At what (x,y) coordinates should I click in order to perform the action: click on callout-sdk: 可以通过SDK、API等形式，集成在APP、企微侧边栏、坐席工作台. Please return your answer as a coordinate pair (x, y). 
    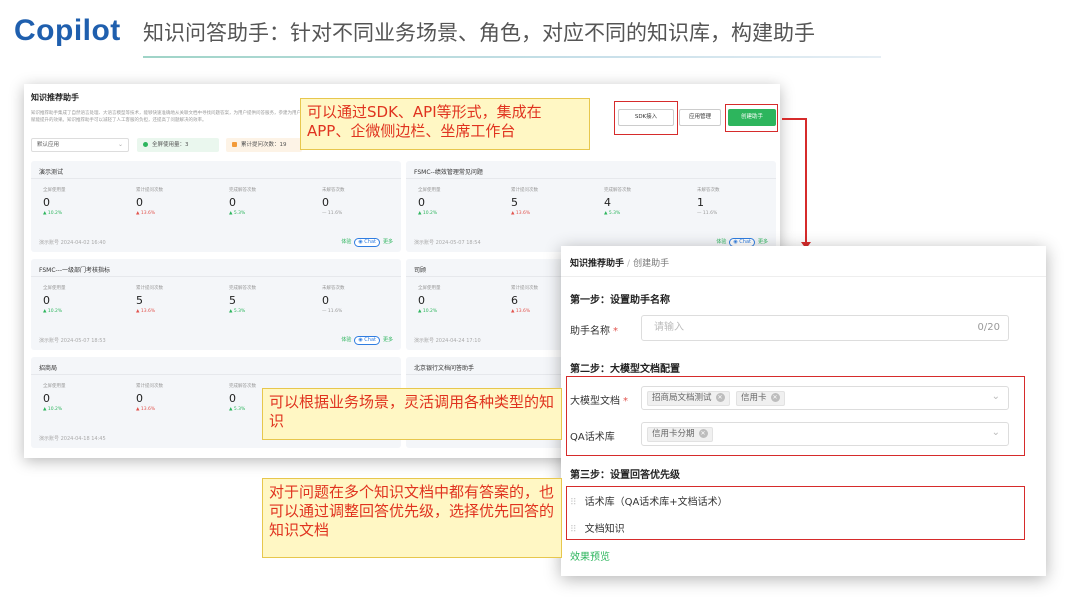
    Looking at the image, I should click on (445, 124).